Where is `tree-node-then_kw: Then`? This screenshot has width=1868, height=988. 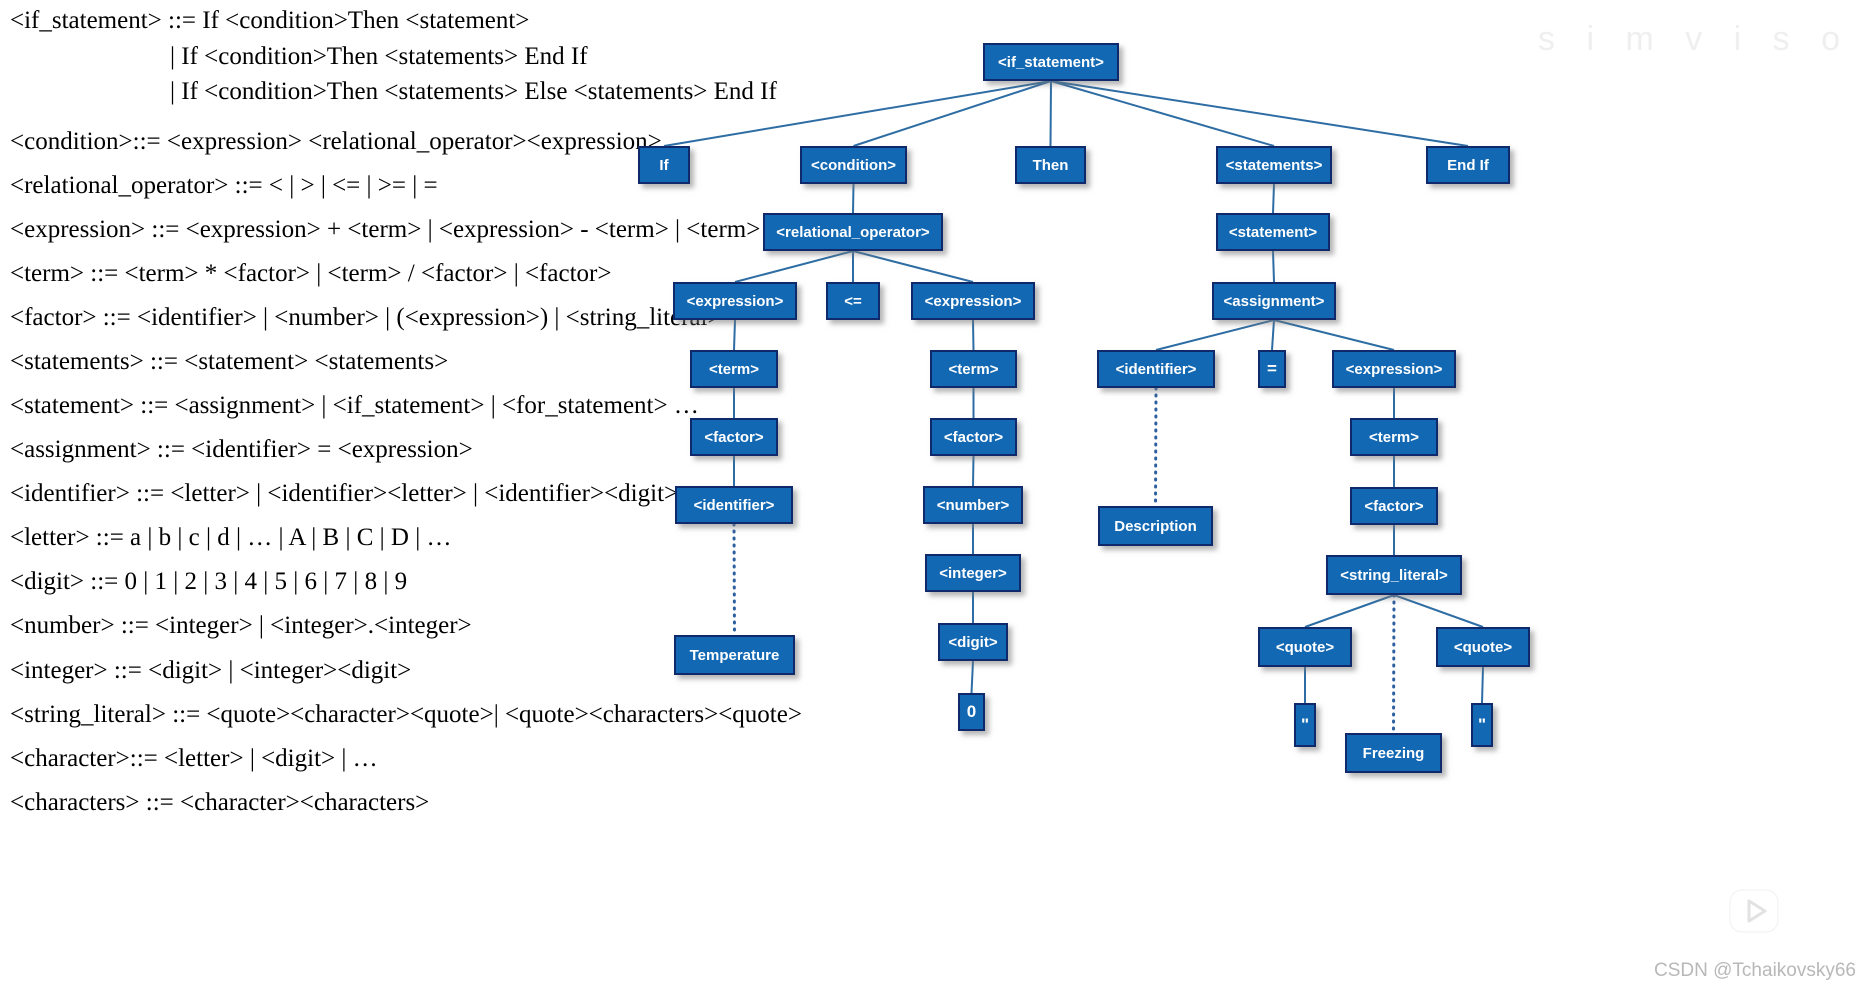 tree-node-then_kw: Then is located at coordinates (1050, 165).